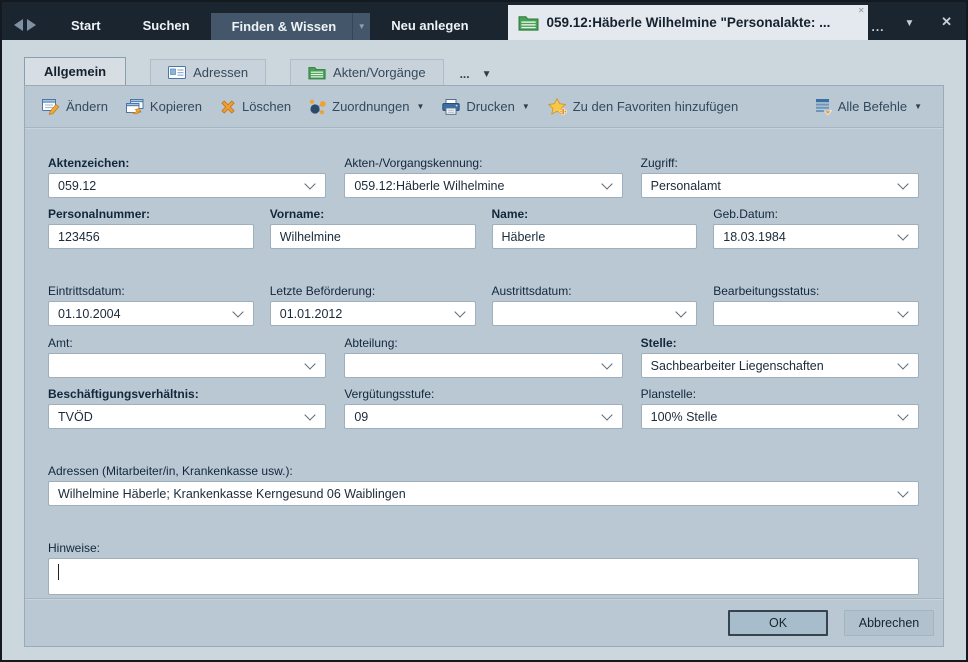 Image resolution: width=968 pixels, height=662 pixels. I want to click on nav-item-start: Start, so click(86, 26).